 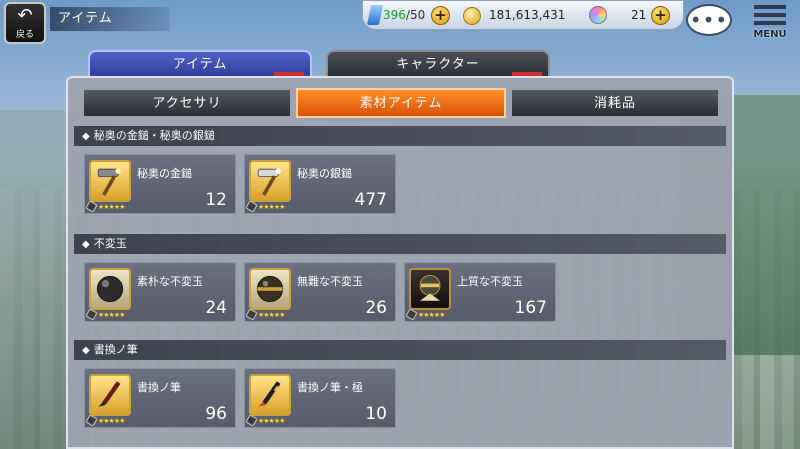 What do you see at coordinates (154, 135) in the screenshot?
I see `section-title: 秘奥の金鎚・秘奥の銀鎚` at bounding box center [154, 135].